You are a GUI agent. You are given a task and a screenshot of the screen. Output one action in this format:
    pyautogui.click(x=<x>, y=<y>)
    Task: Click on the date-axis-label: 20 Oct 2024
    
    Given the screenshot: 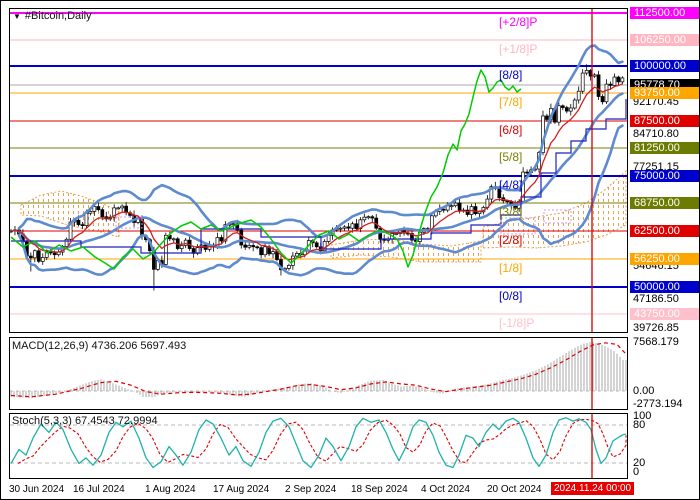 What is the action you would take?
    pyautogui.click(x=514, y=489)
    